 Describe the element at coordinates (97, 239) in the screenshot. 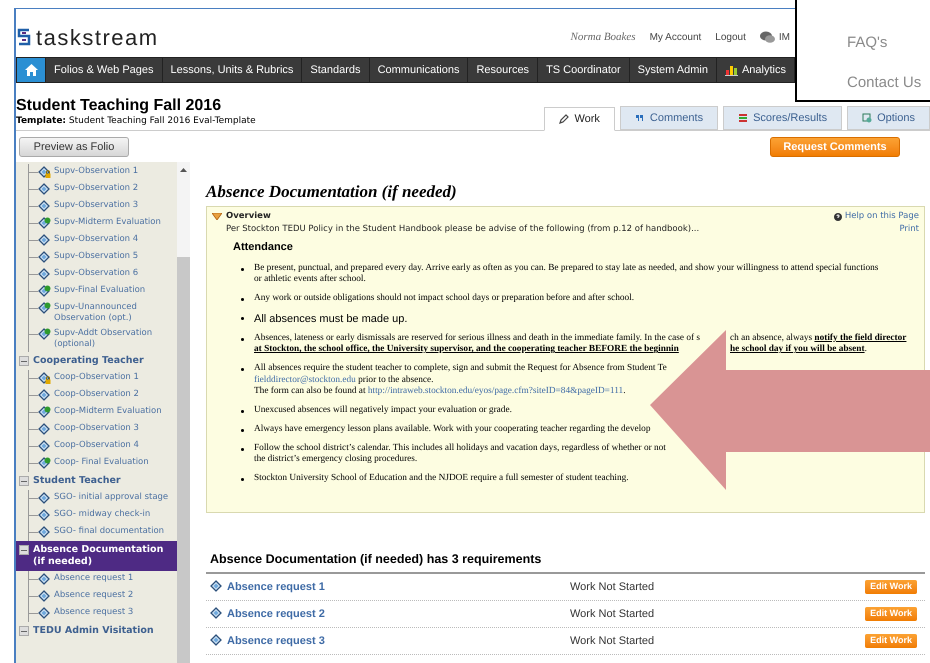

I see `tree-item: Supv-Observation 4` at that location.